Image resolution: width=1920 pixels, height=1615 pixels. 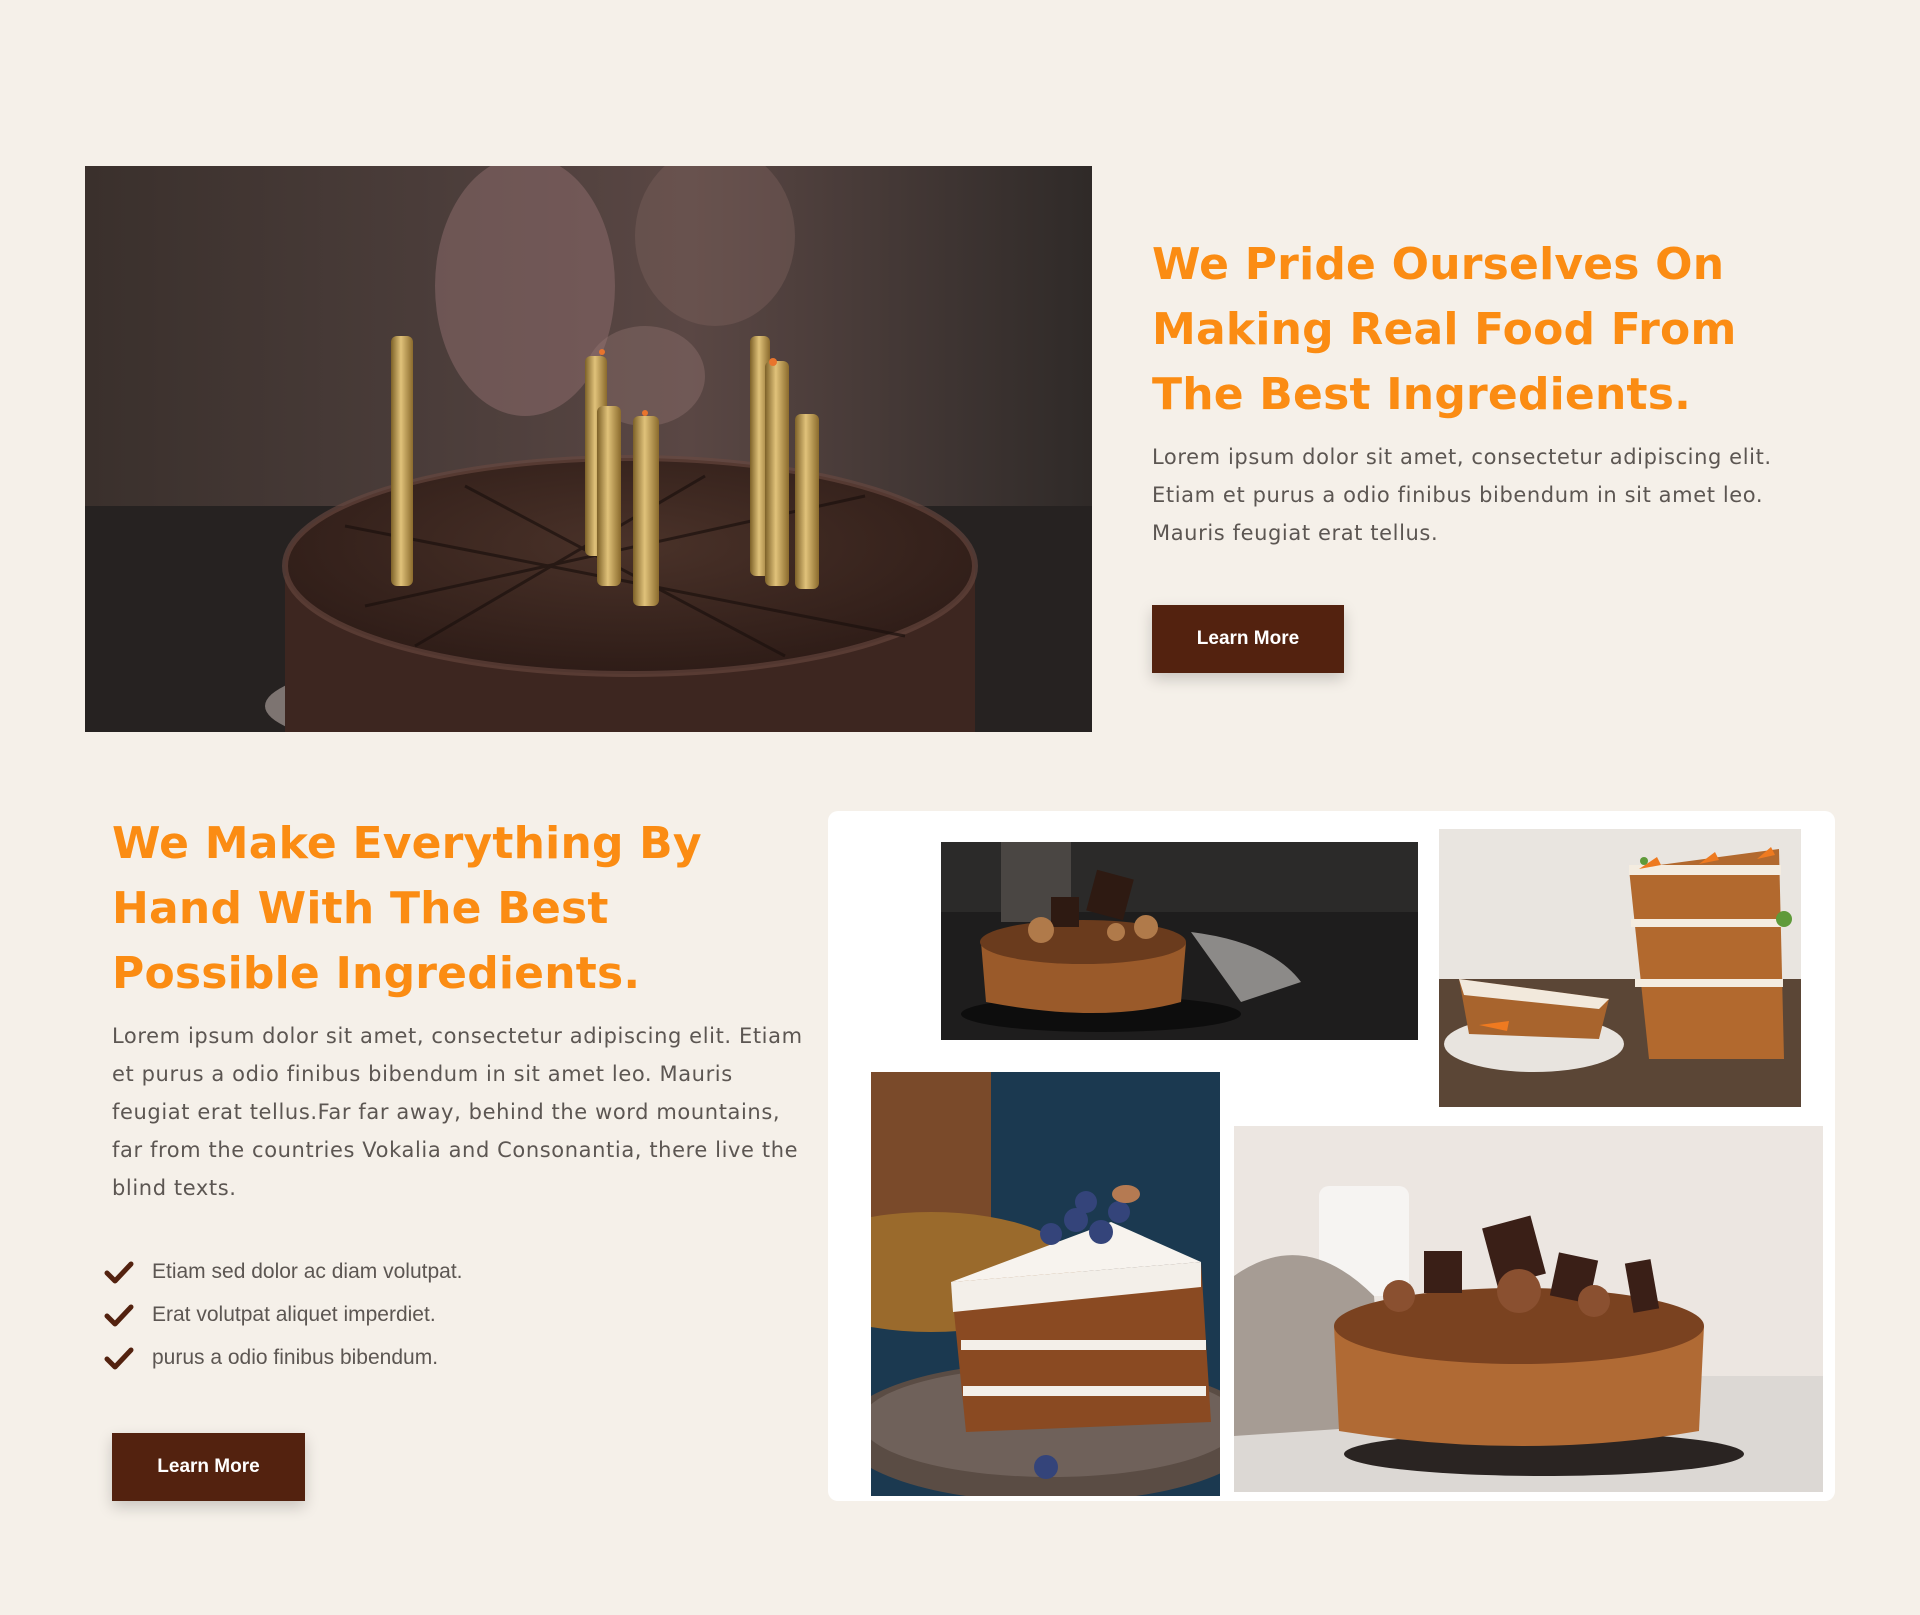 I want to click on checklist-item: purus a odio finibus bibendum., so click(x=283, y=1357).